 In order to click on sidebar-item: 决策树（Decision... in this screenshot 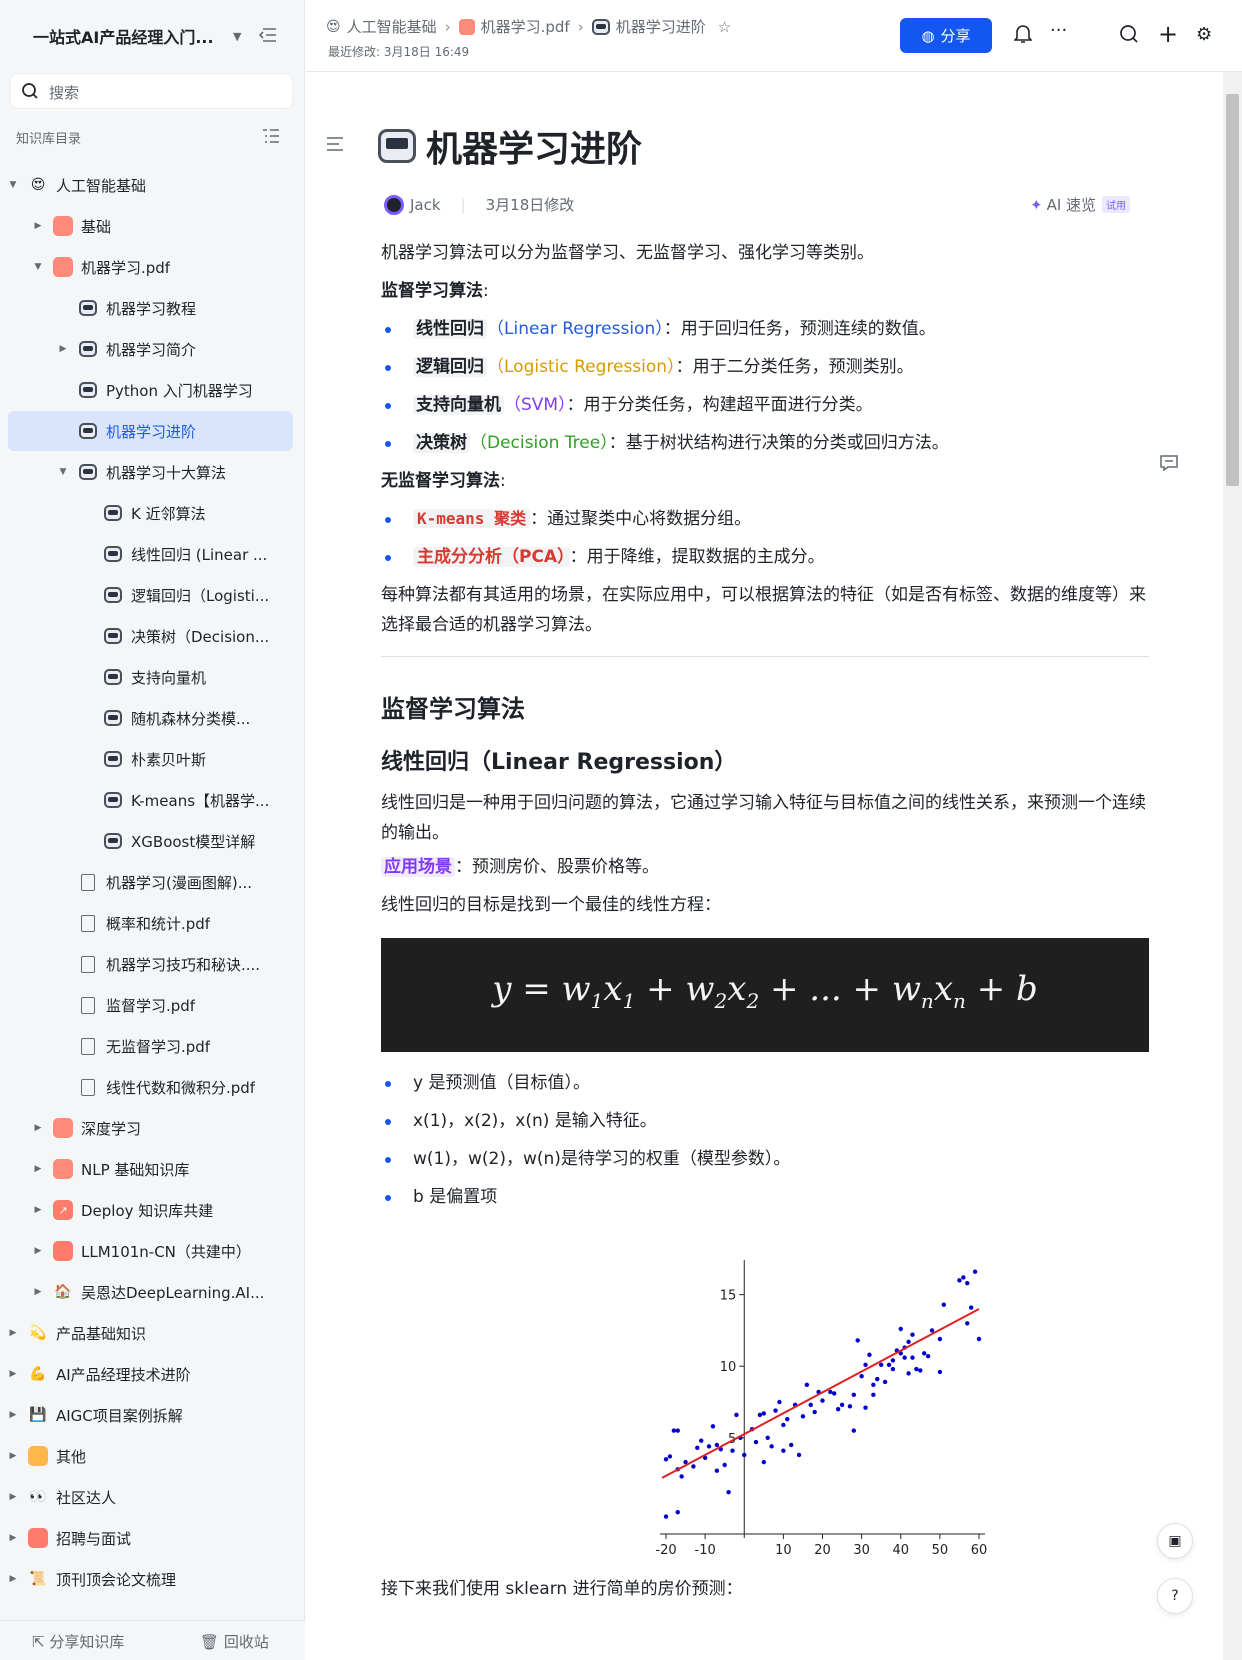, I will do `click(150, 636)`.